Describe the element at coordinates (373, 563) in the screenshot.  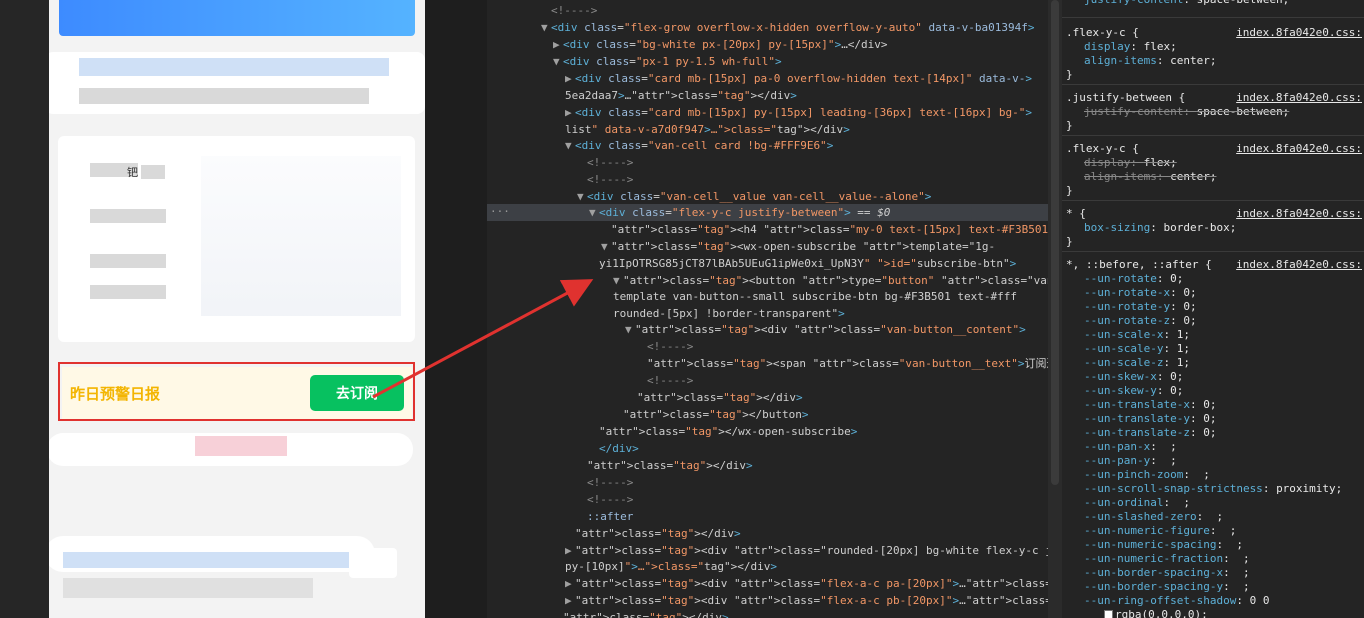
I see `search-button` at that location.